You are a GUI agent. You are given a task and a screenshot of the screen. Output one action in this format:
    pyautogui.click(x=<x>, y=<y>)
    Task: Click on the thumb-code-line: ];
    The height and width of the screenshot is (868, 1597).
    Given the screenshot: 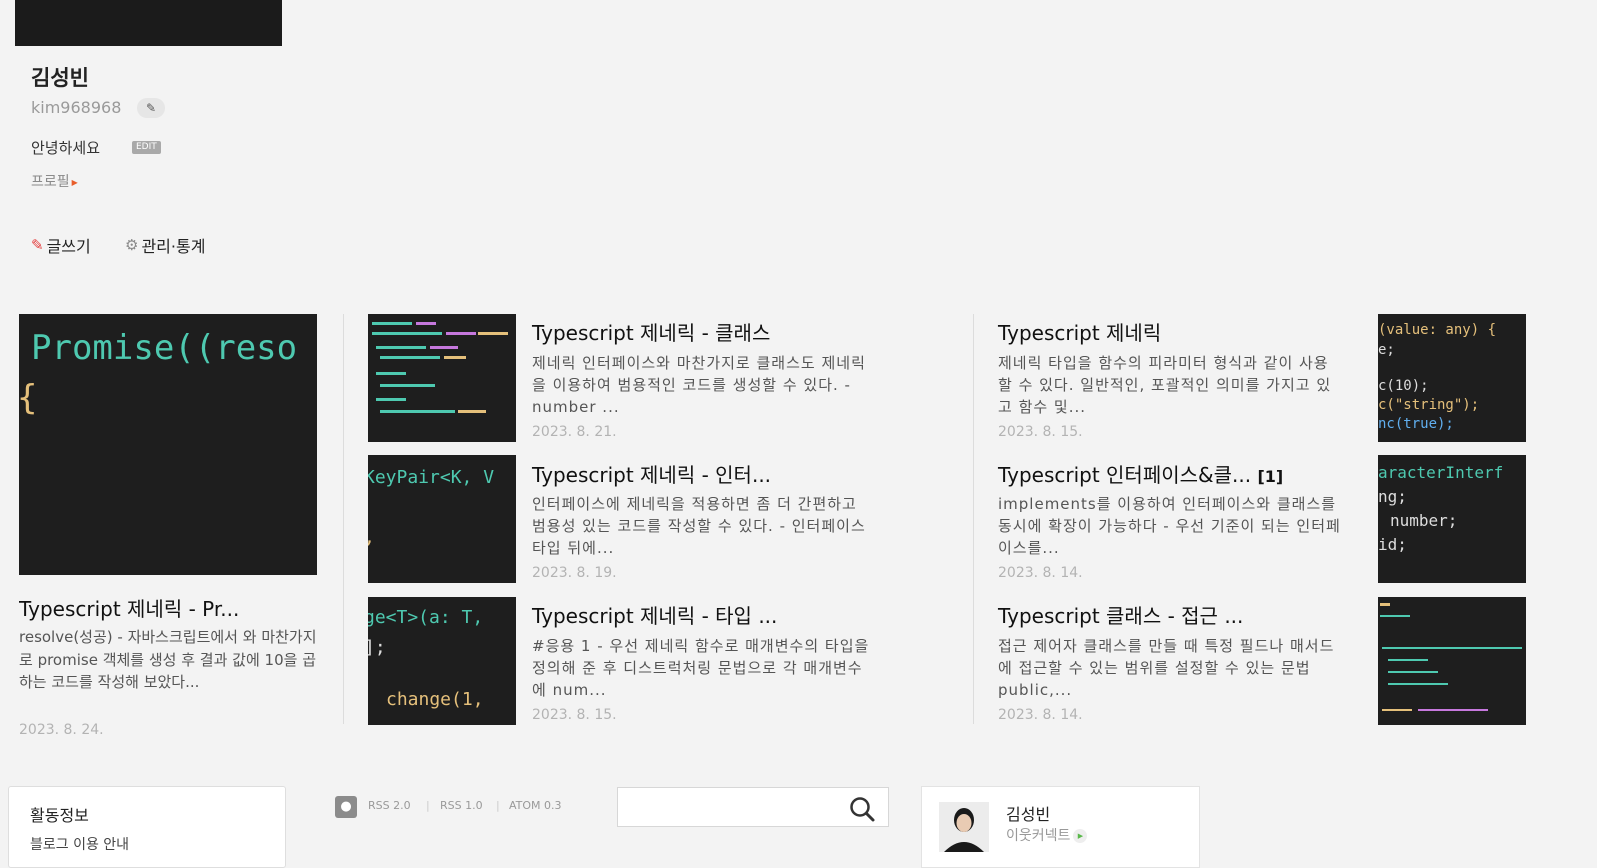 What is the action you would take?
    pyautogui.click(x=377, y=647)
    